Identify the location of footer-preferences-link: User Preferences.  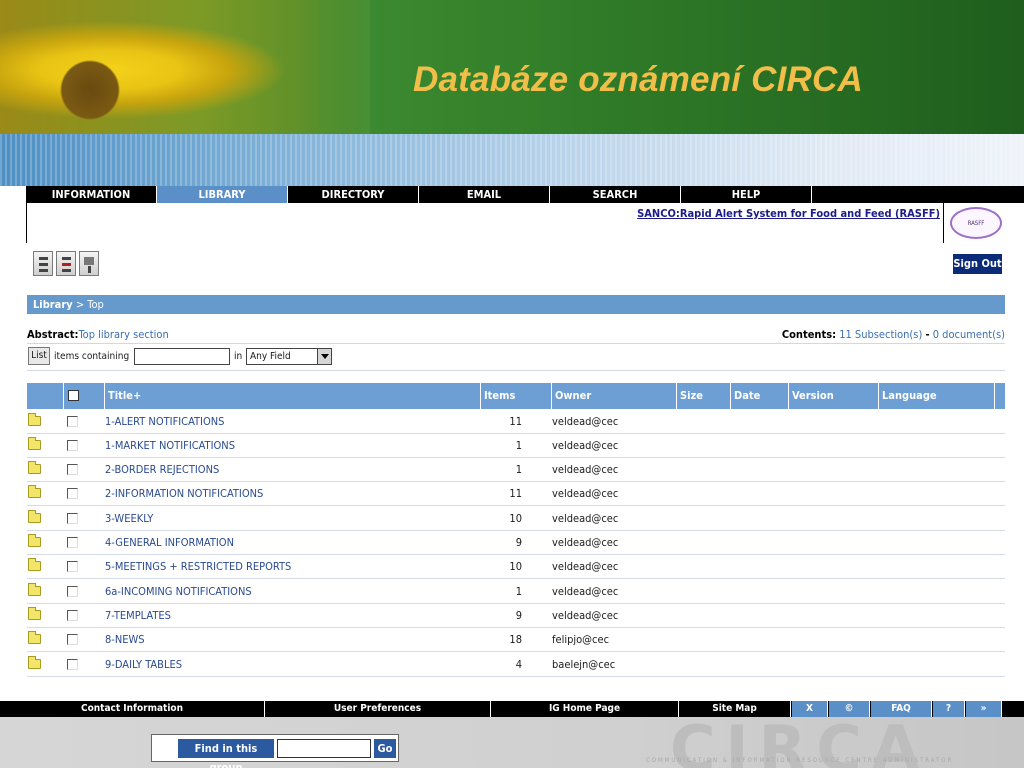
(378, 709).